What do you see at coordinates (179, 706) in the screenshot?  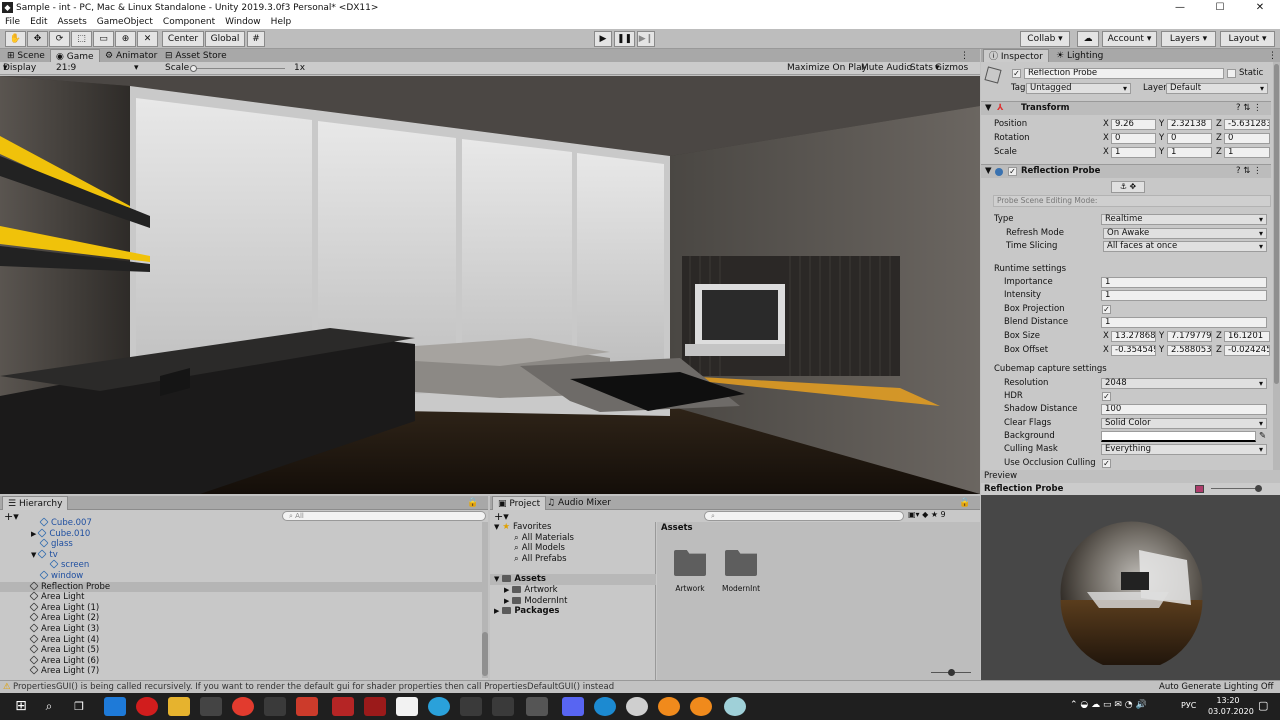 I see `file-explorer-icon` at bounding box center [179, 706].